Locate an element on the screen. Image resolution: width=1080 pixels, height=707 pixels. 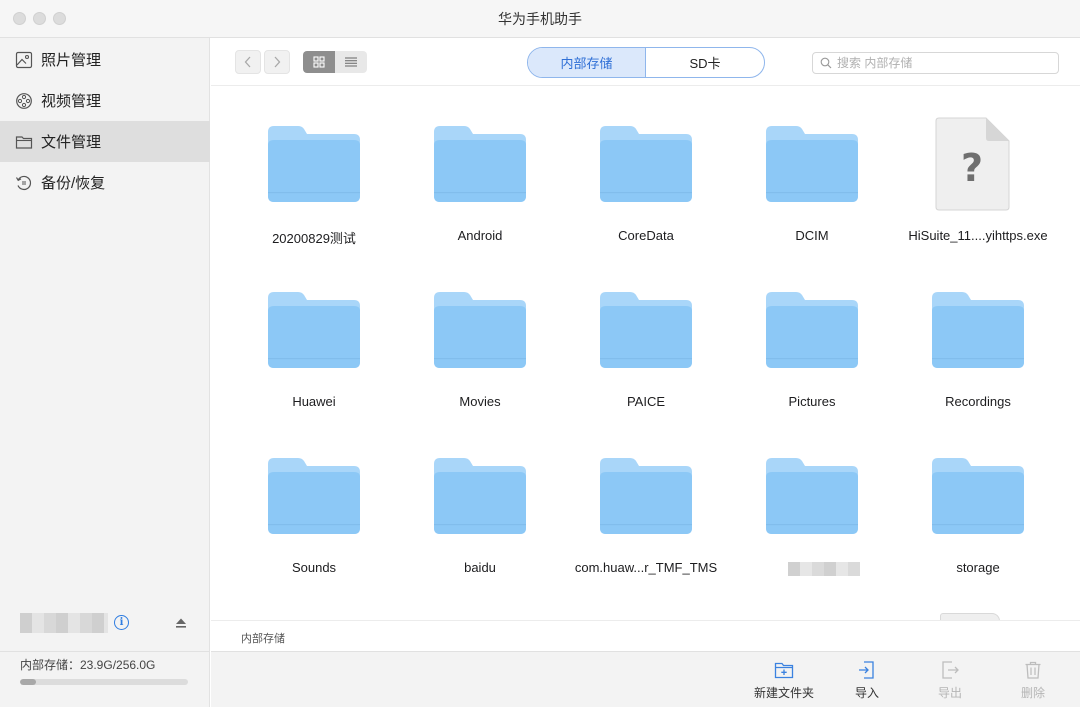
current-path: 内部存储 is located at coordinates (263, 639).